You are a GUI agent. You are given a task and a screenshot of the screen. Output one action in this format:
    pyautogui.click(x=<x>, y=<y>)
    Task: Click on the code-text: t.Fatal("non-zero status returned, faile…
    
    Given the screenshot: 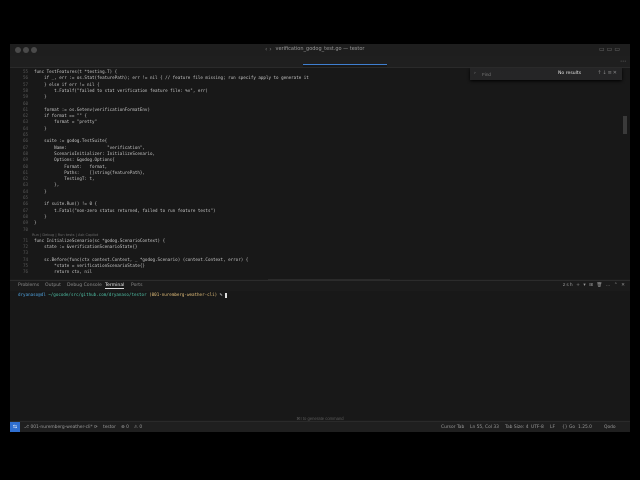 What is the action you would take?
    pyautogui.click(x=125, y=210)
    